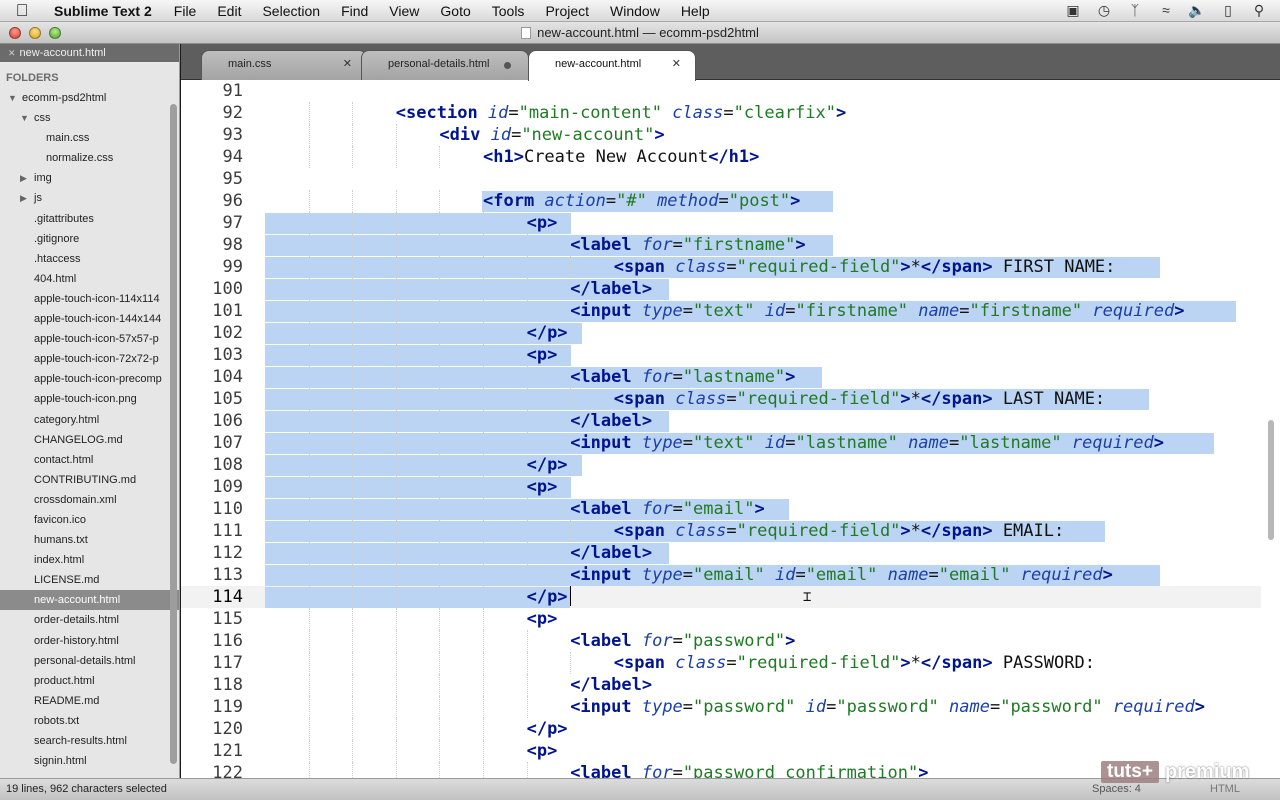 Image resolution: width=1280 pixels, height=800 pixels. I want to click on line-number: 110, so click(212, 509).